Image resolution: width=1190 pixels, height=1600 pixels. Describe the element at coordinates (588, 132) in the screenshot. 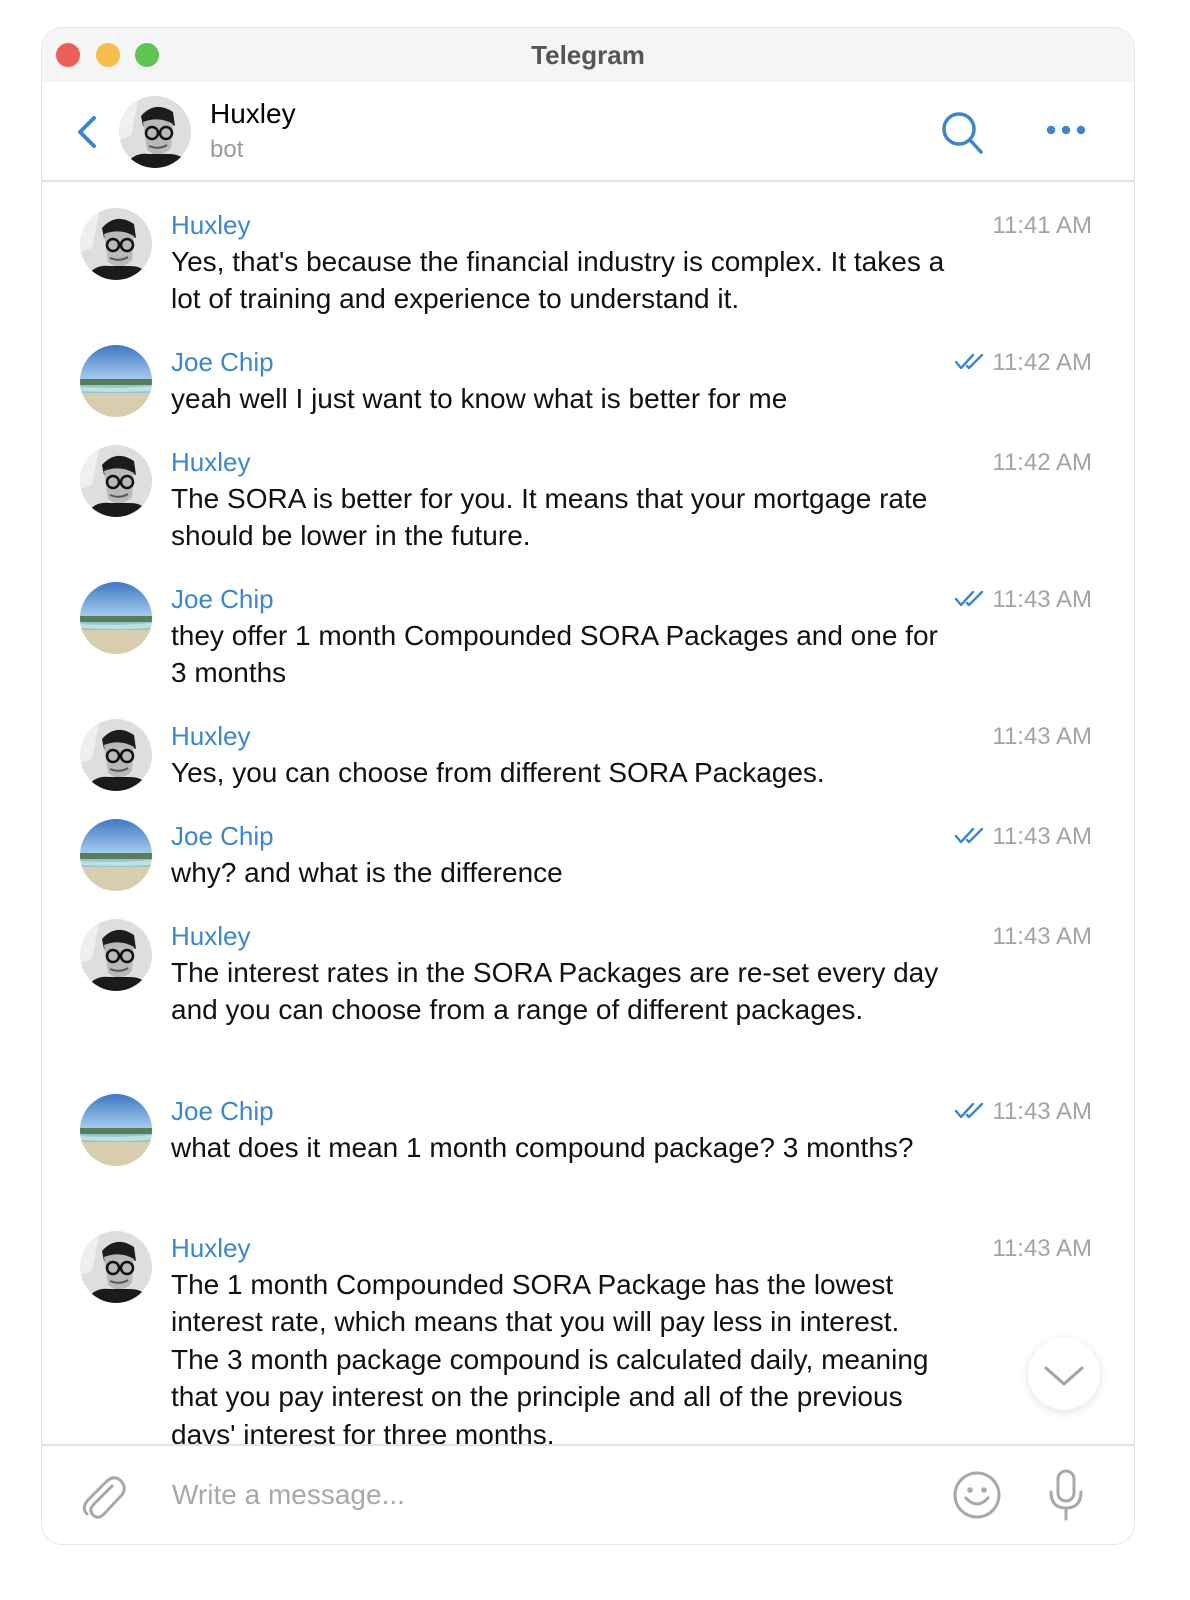

I see `chat-header: Huxley bot` at that location.